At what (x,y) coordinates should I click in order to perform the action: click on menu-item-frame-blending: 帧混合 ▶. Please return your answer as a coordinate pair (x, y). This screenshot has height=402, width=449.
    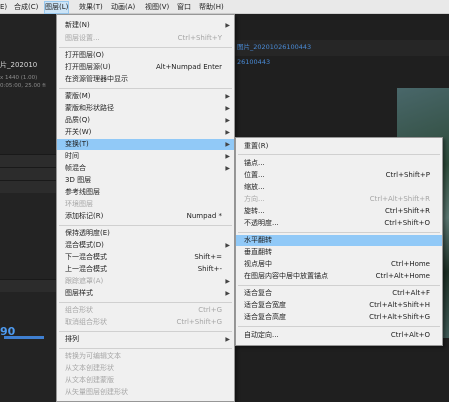
    Looking at the image, I should click on (145, 168).